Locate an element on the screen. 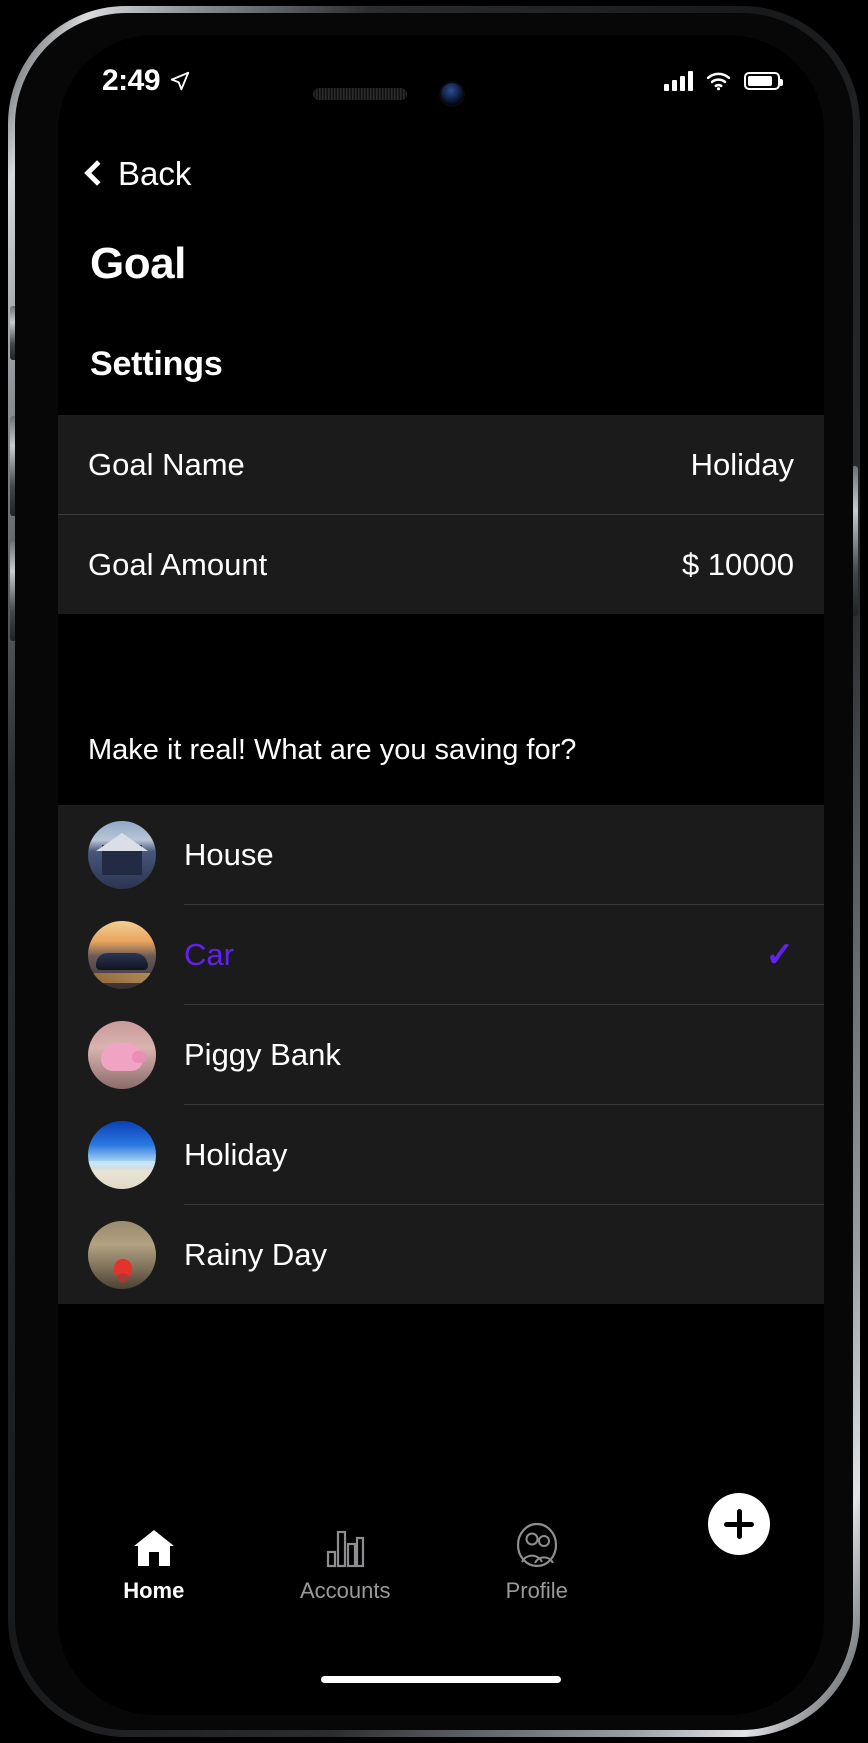 This screenshot has width=868, height=1743. tab-profile-label: Profile is located at coordinates (536, 1590).